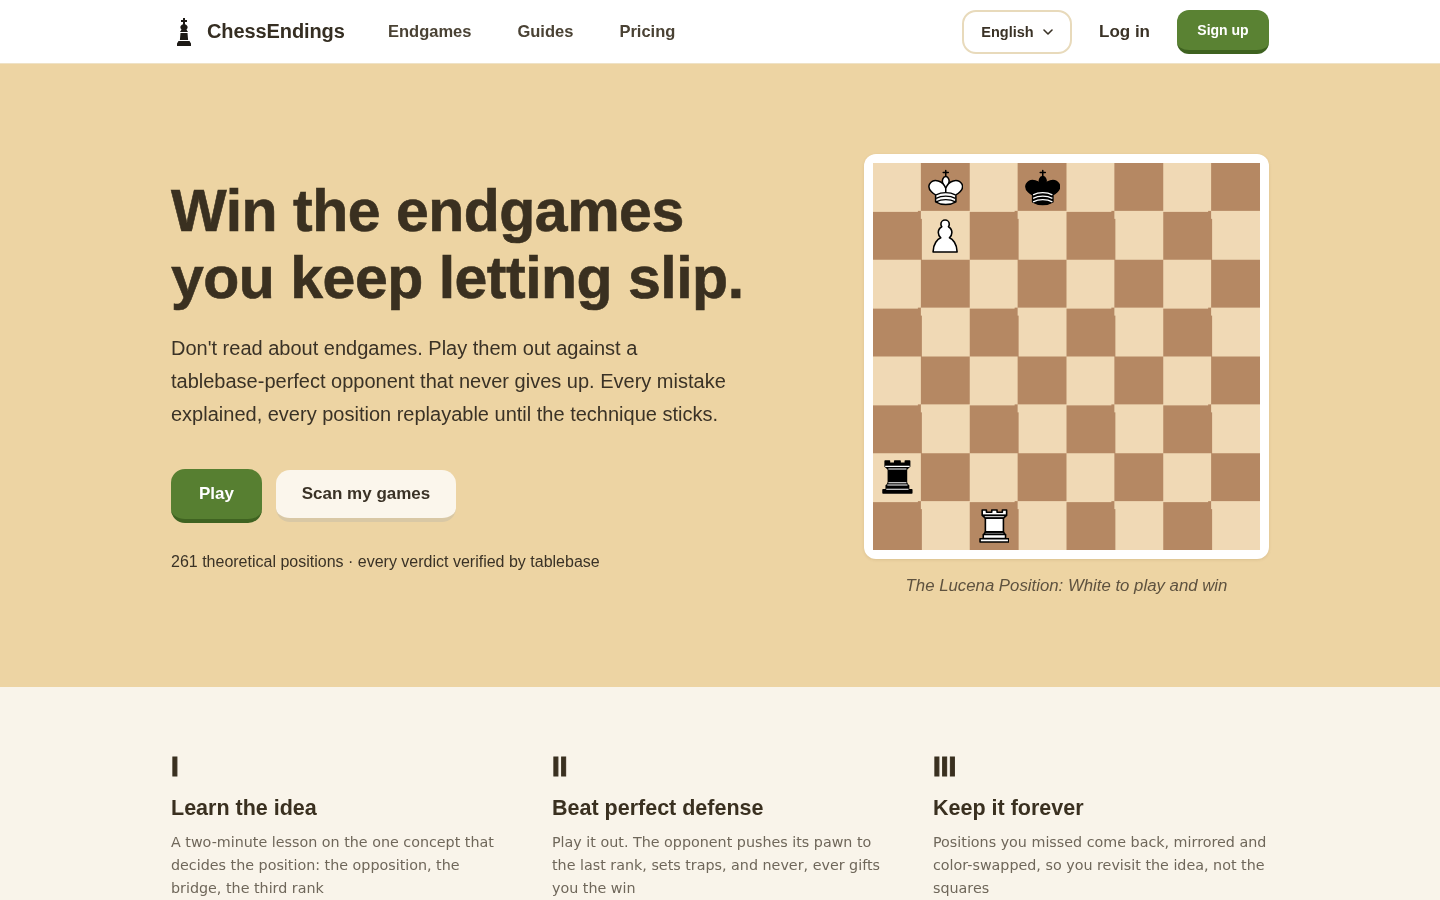 Image resolution: width=1440 pixels, height=900 pixels. What do you see at coordinates (458, 245) in the screenshot?
I see `hero-heading: Win the endgames you keep letting slip.` at bounding box center [458, 245].